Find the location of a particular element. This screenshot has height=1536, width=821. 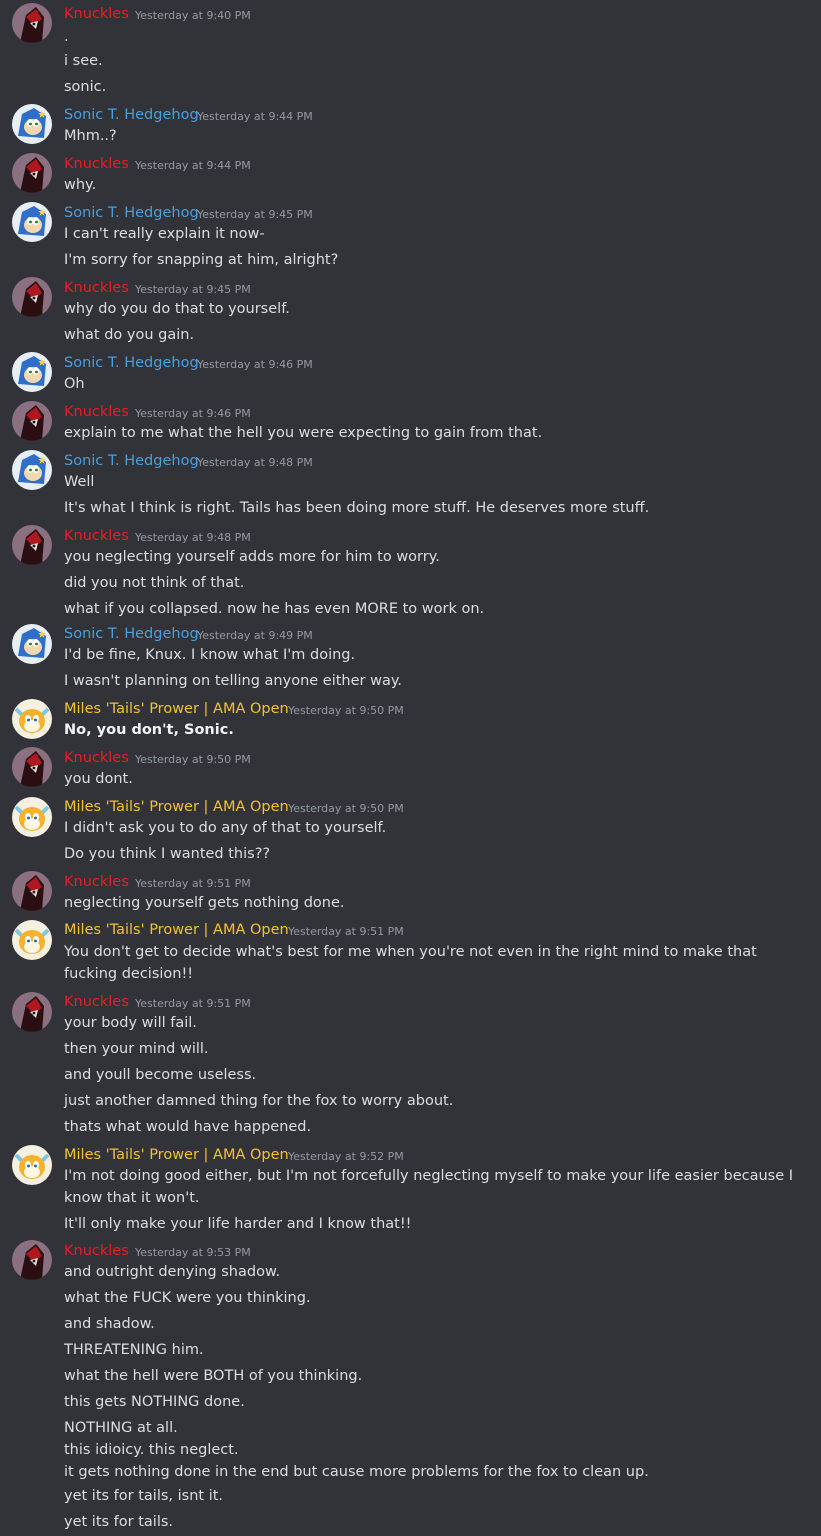

timestamp: Yesterday at 9:52 PM is located at coordinates (346, 1156).